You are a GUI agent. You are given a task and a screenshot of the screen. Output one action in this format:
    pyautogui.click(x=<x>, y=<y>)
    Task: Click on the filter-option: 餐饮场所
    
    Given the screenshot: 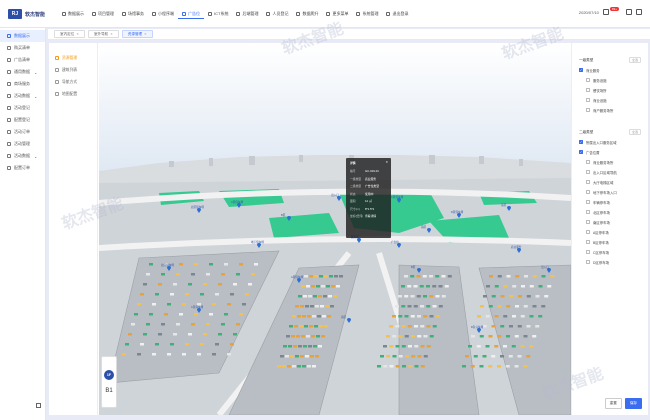 What is the action you would take?
    pyautogui.click(x=610, y=90)
    